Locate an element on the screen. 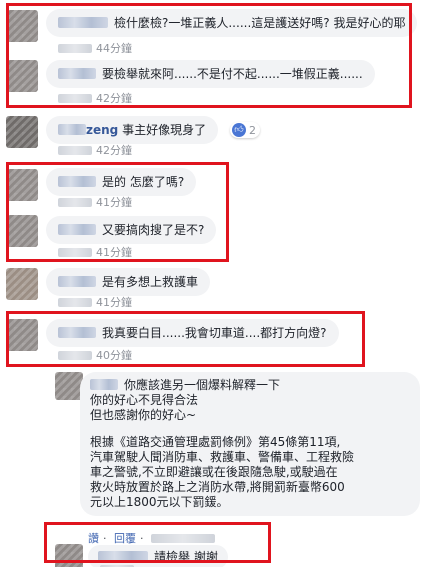  law-line: 救火時放置於路上之消防水帶,將開罰新臺幣600 is located at coordinates (217, 487).